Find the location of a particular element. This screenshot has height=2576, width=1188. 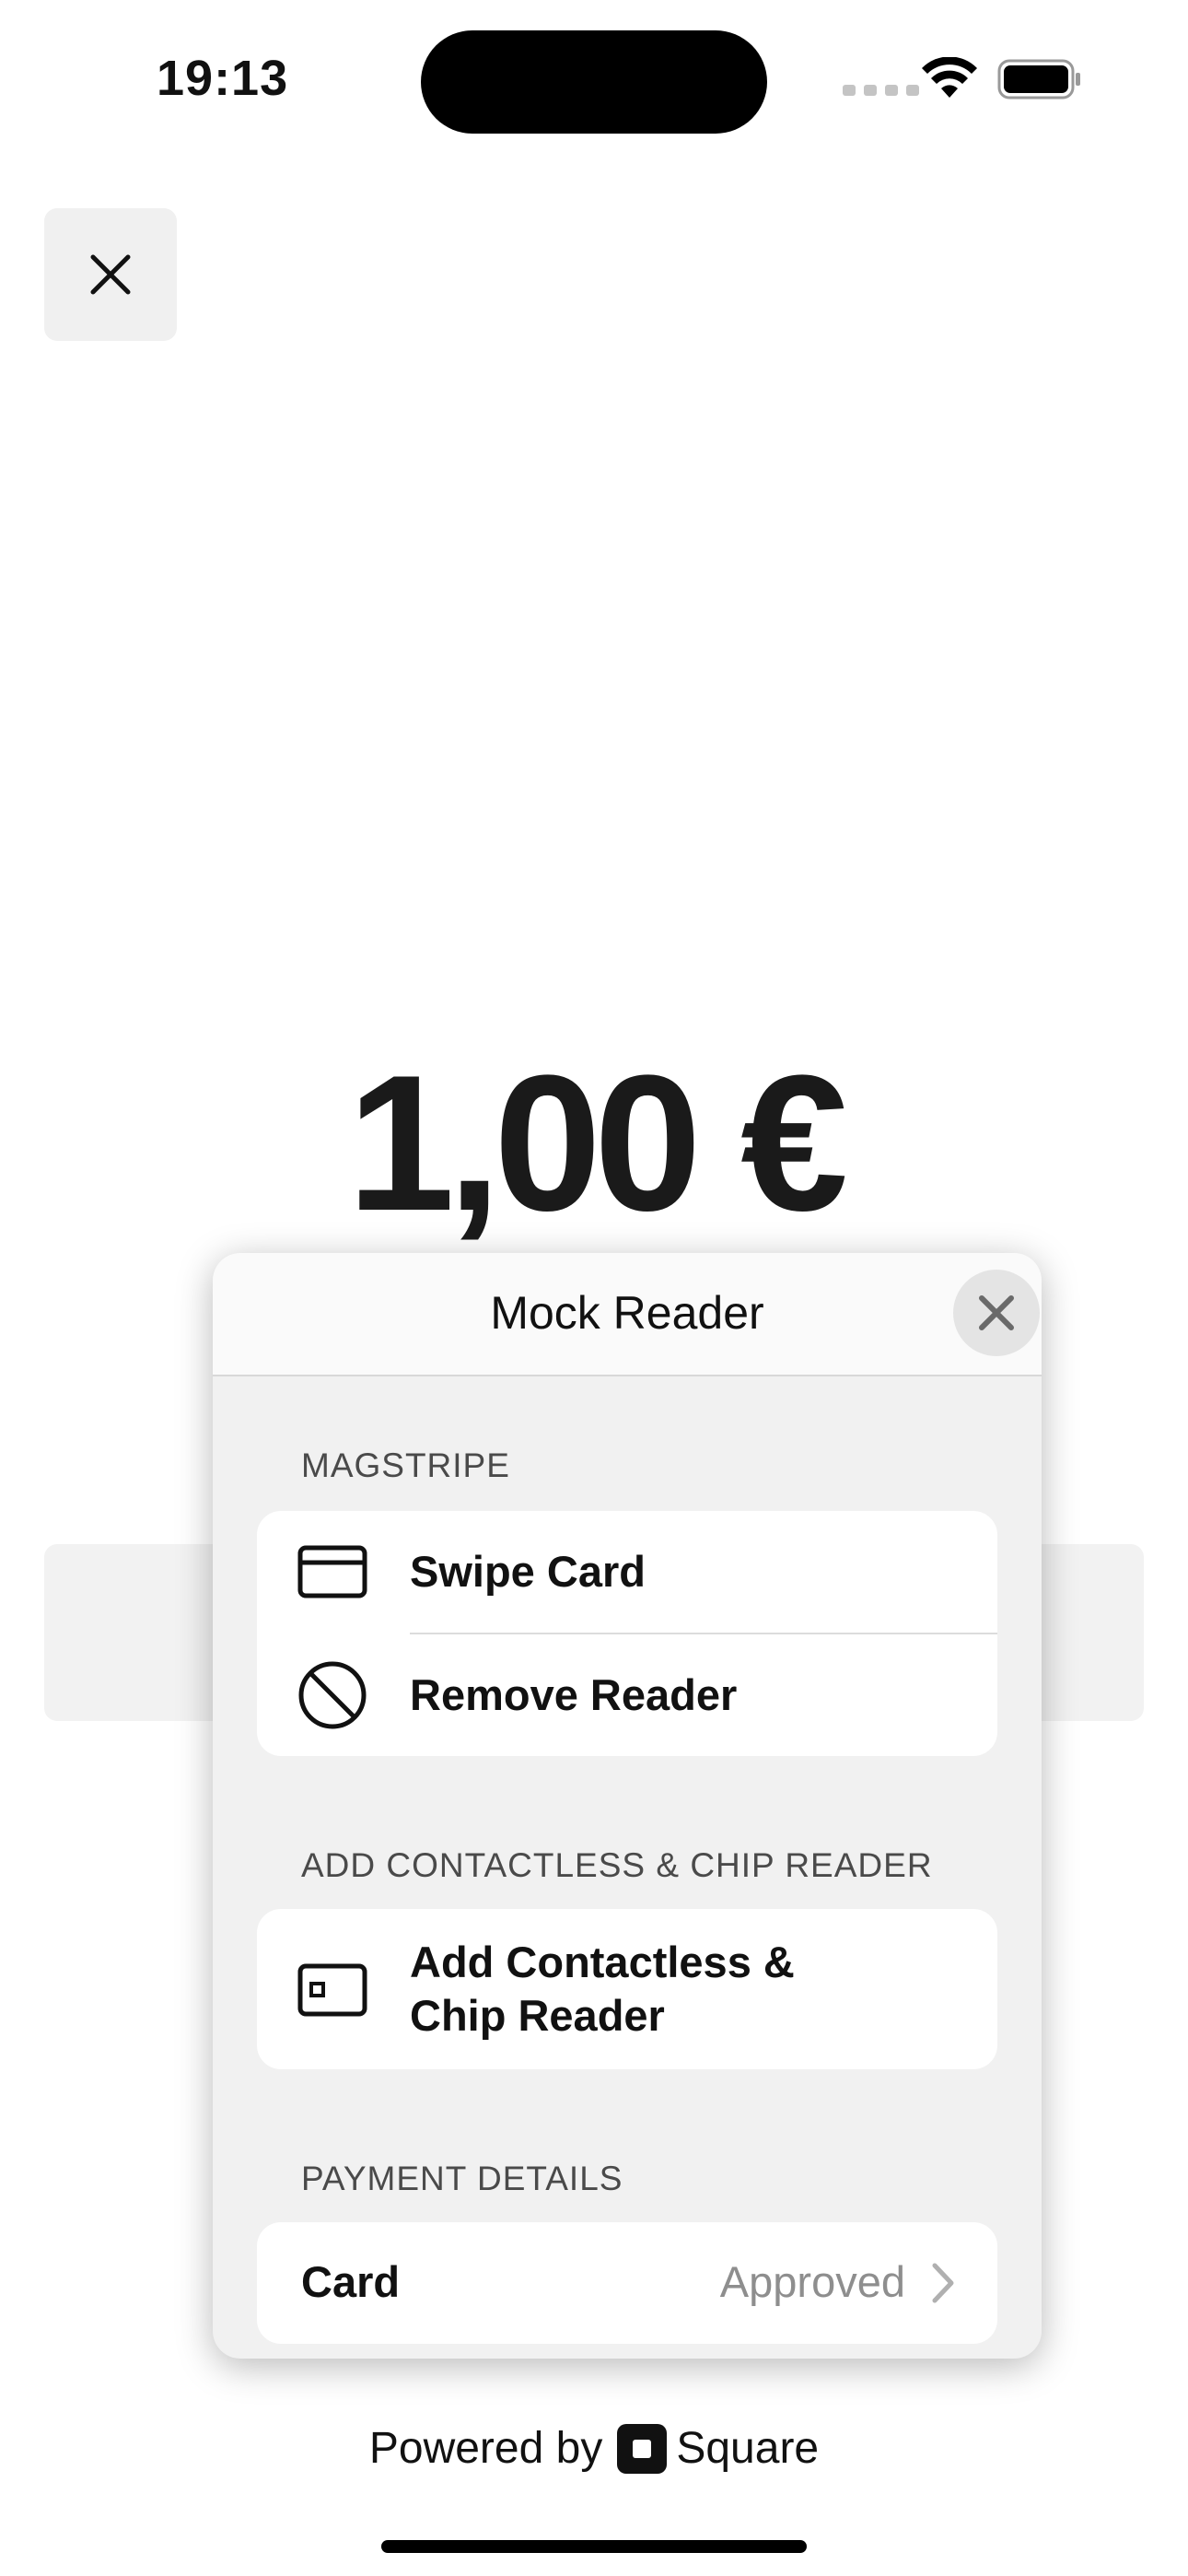

swipe-card-row: Swipe Card is located at coordinates (627, 1572).